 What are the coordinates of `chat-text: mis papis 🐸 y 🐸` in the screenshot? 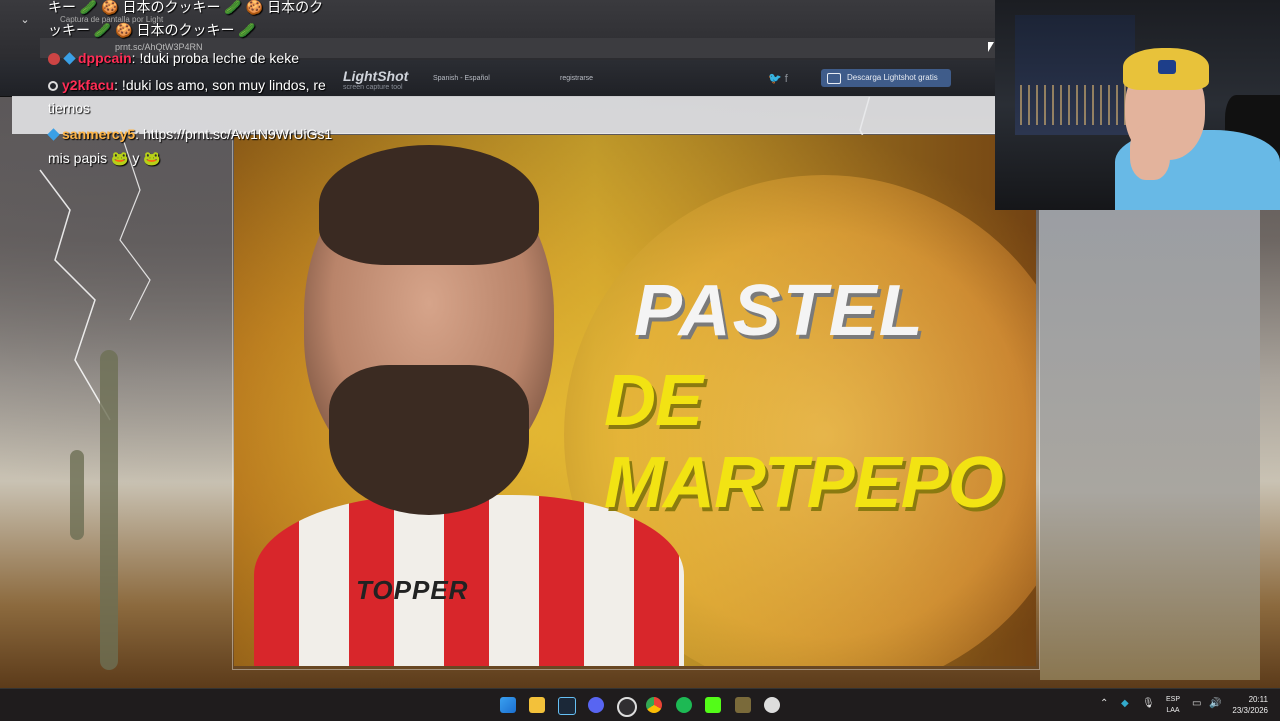 It's located at (104, 158).